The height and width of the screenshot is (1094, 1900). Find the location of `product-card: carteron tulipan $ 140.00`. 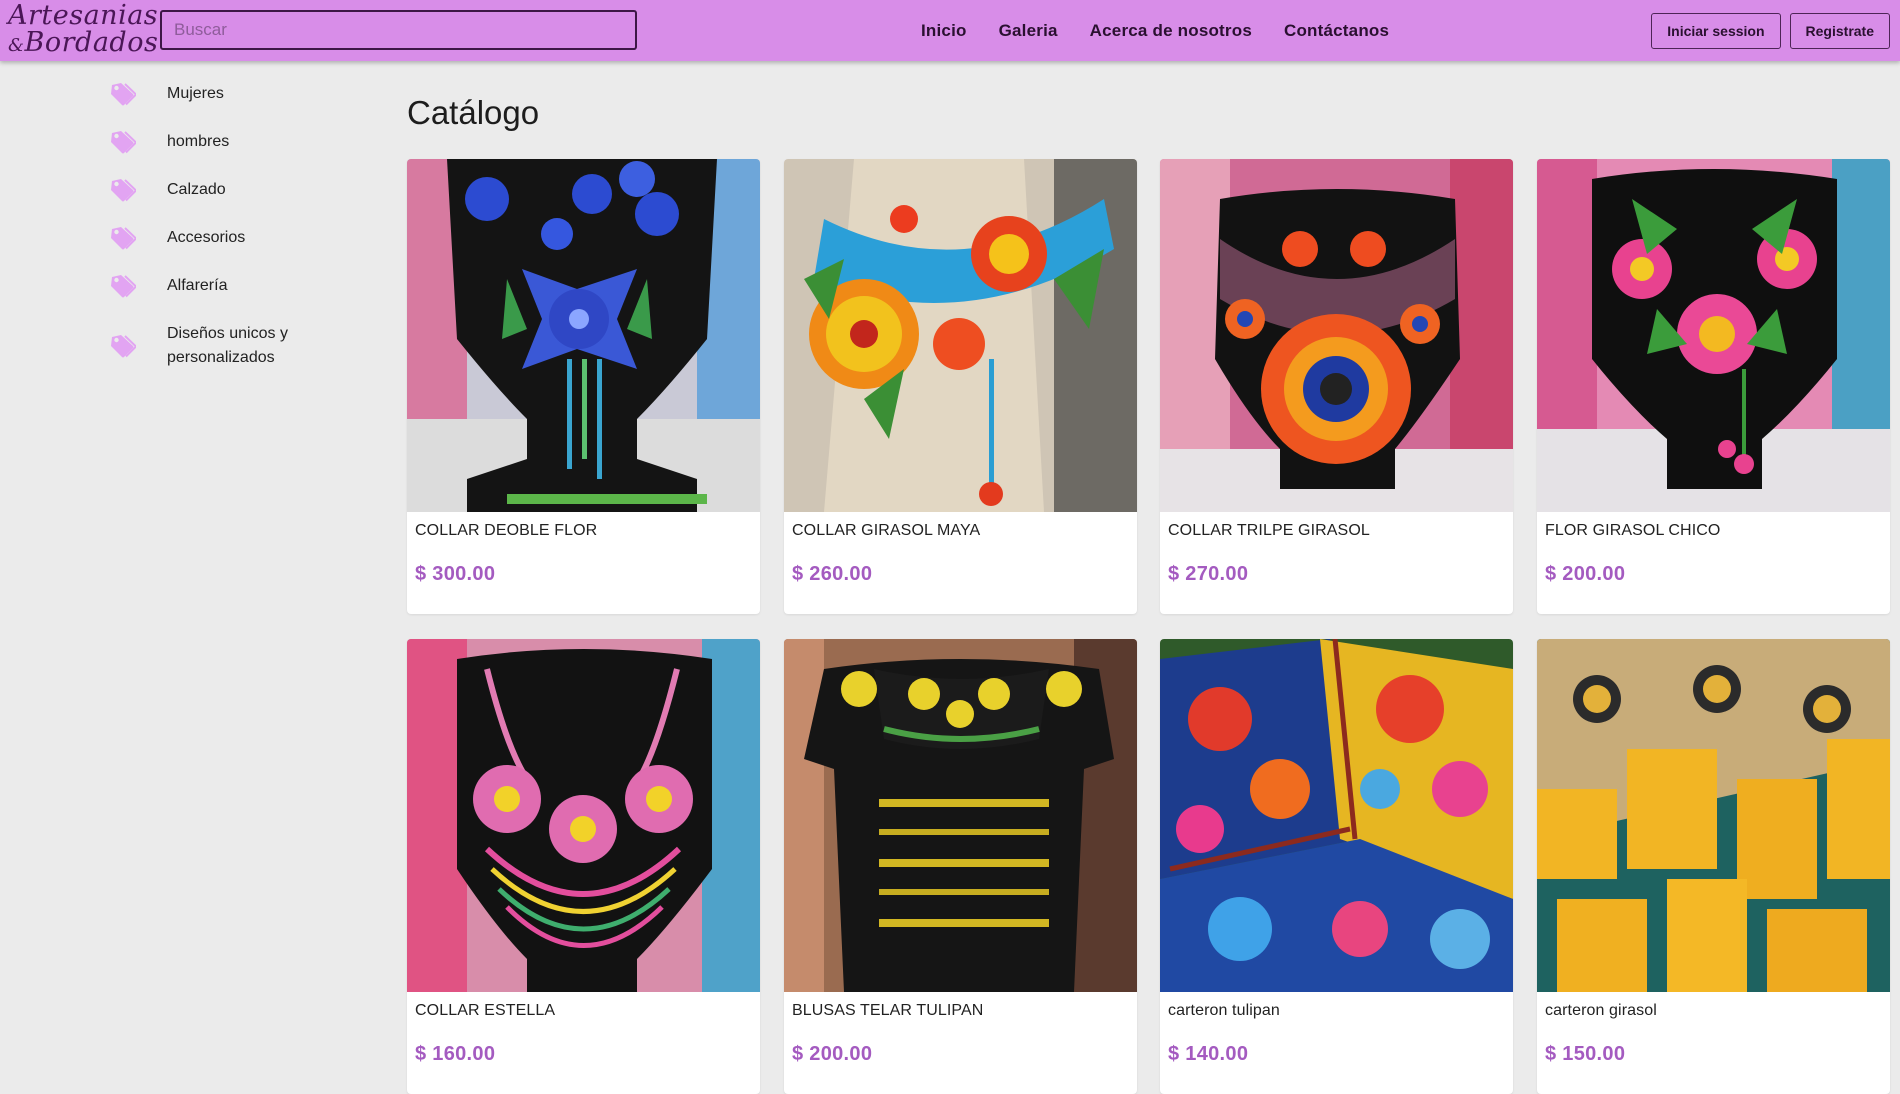

product-card: carteron tulipan $ 140.00 is located at coordinates (1336, 866).